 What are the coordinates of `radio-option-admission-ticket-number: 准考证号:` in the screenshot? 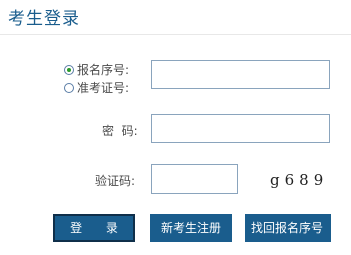 It's located at (96, 87).